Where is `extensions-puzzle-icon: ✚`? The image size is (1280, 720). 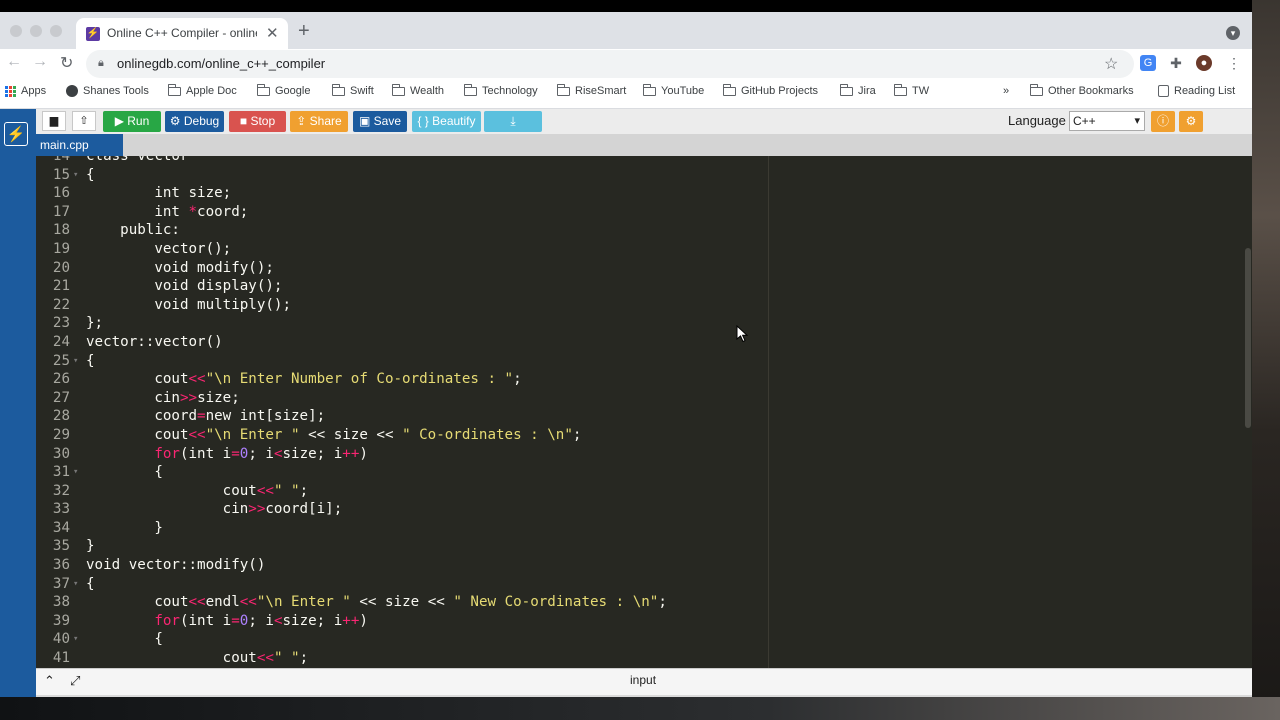 extensions-puzzle-icon: ✚ is located at coordinates (1176, 63).